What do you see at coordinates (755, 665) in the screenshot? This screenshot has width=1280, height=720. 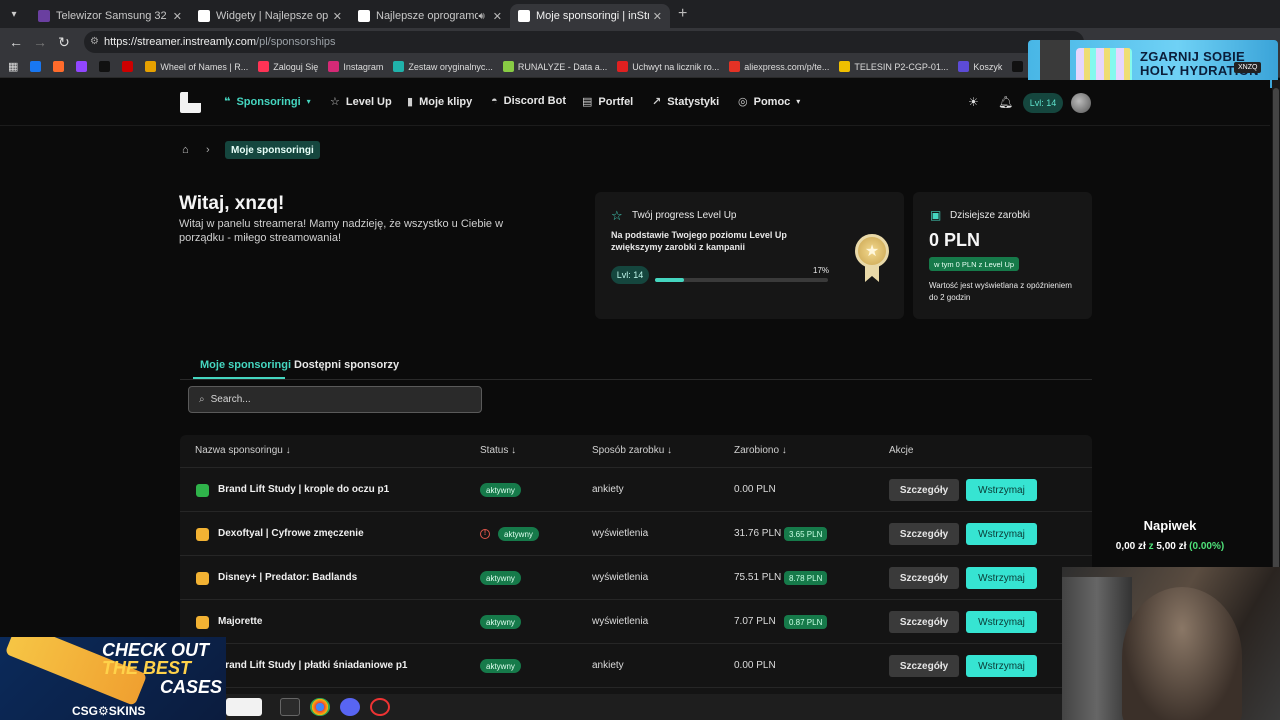 I see `earned-amount: 0.00 PLN` at bounding box center [755, 665].